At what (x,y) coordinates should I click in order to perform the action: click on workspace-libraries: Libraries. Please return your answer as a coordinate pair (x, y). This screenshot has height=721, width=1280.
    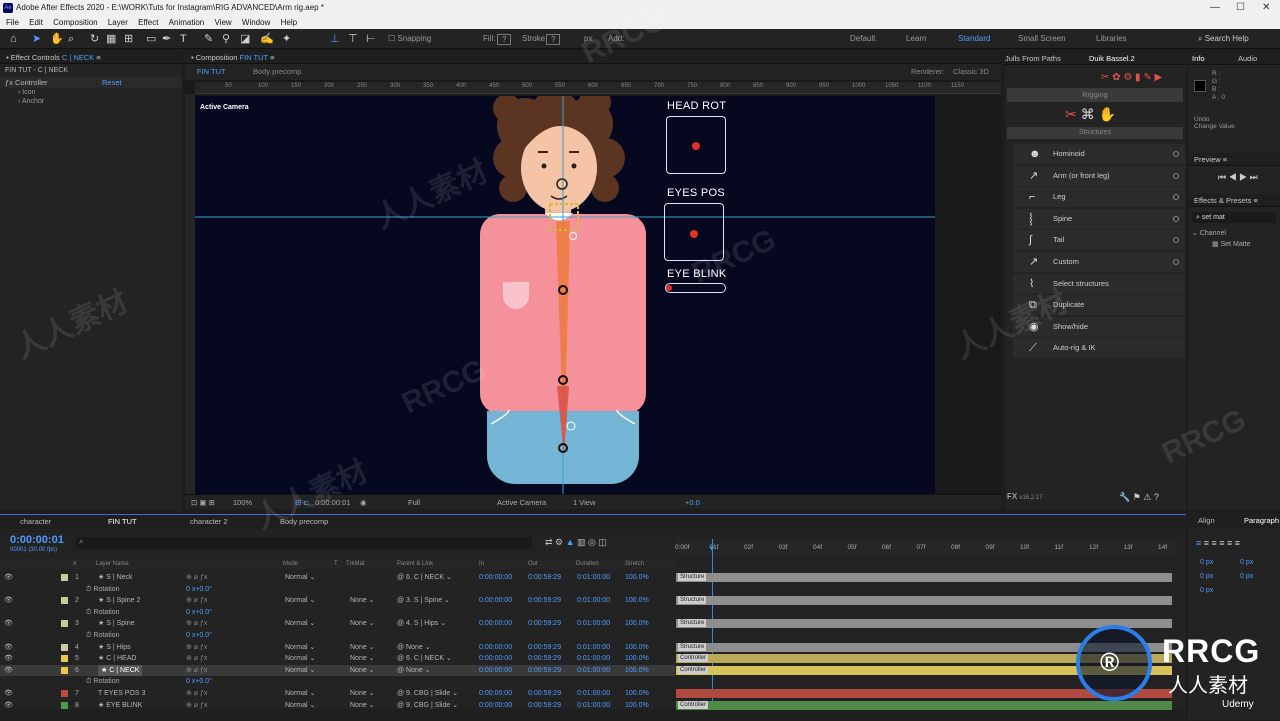
    Looking at the image, I should click on (1111, 38).